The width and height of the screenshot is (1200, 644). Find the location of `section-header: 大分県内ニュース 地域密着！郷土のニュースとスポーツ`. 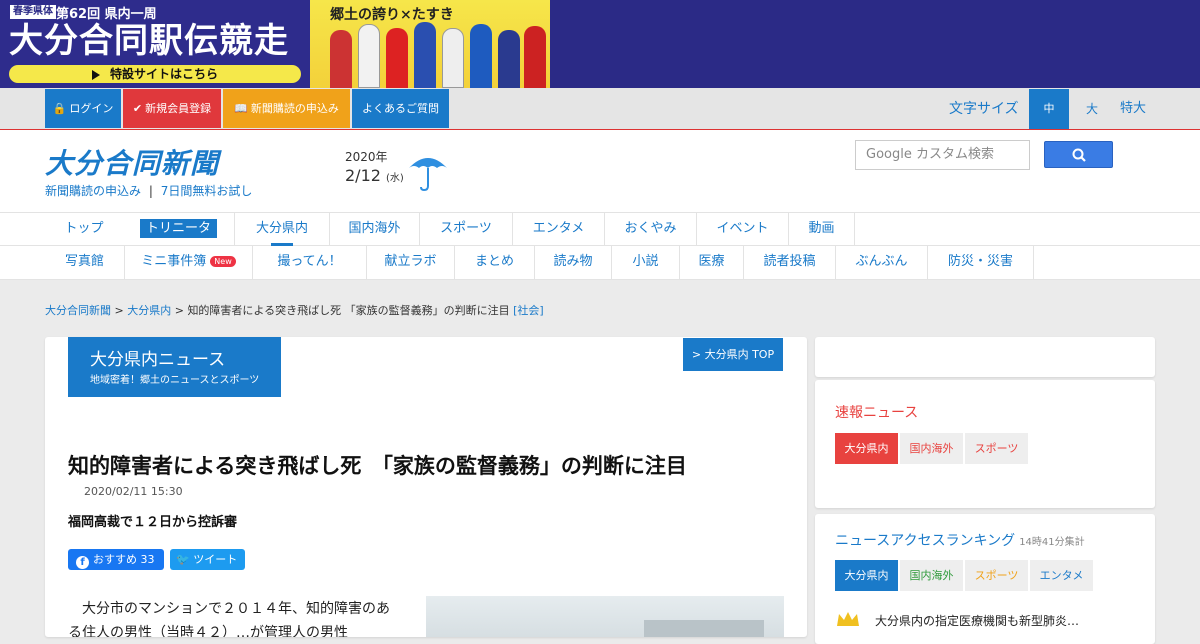

section-header: 大分県内ニュース 地域密着！郷土のニュースとスポーツ is located at coordinates (174, 367).